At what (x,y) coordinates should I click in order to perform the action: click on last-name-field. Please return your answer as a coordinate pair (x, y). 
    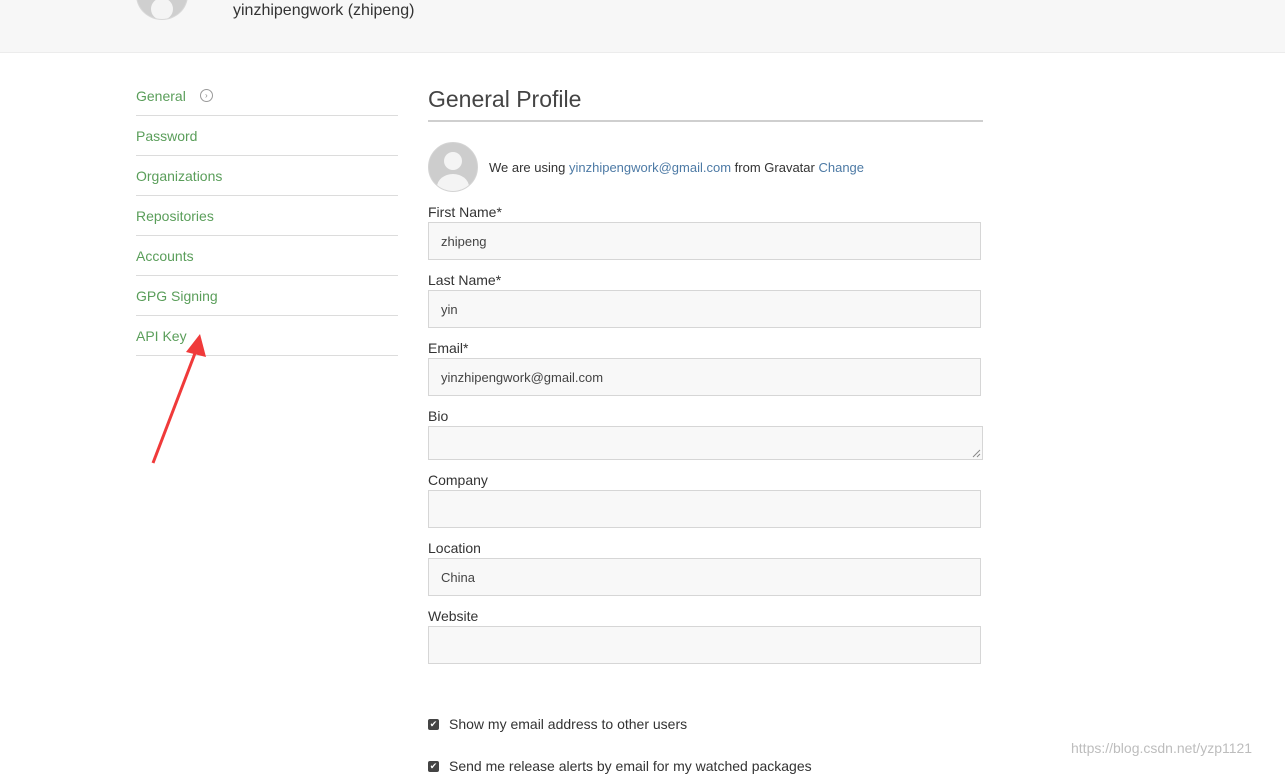
    Looking at the image, I should click on (704, 309).